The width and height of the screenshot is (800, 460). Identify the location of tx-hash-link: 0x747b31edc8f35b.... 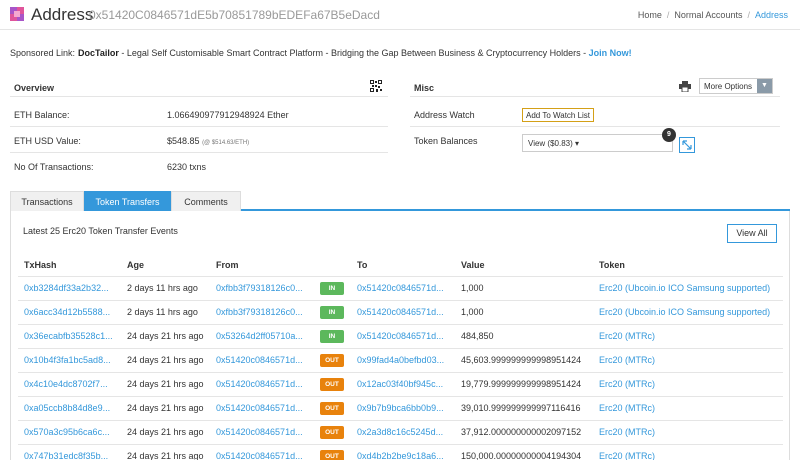
(66, 455).